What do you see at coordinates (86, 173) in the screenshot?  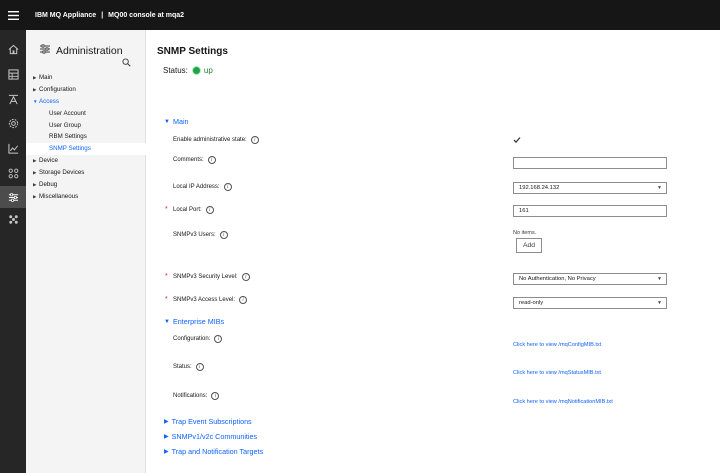 I see `sidebar-item-storage-devices: ▶ Storage Devices` at bounding box center [86, 173].